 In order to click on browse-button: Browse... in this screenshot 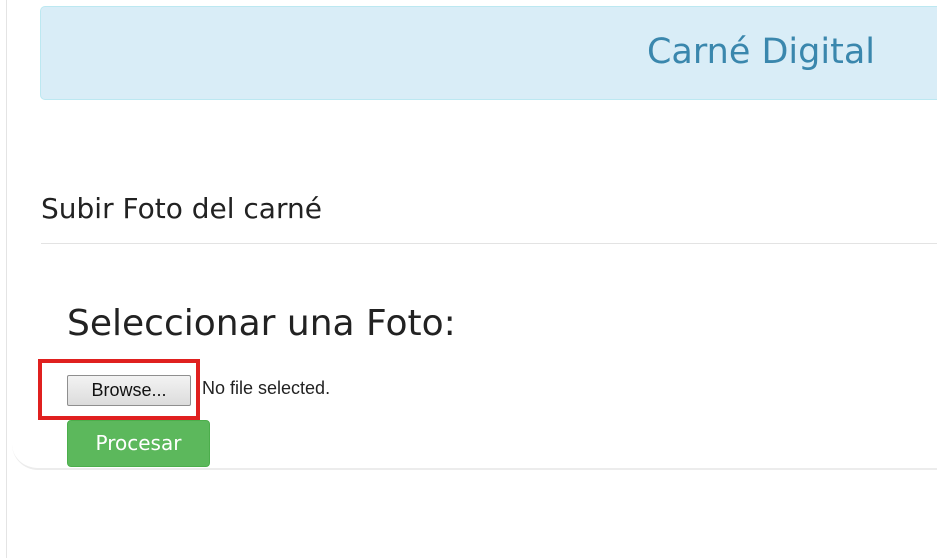, I will do `click(129, 390)`.